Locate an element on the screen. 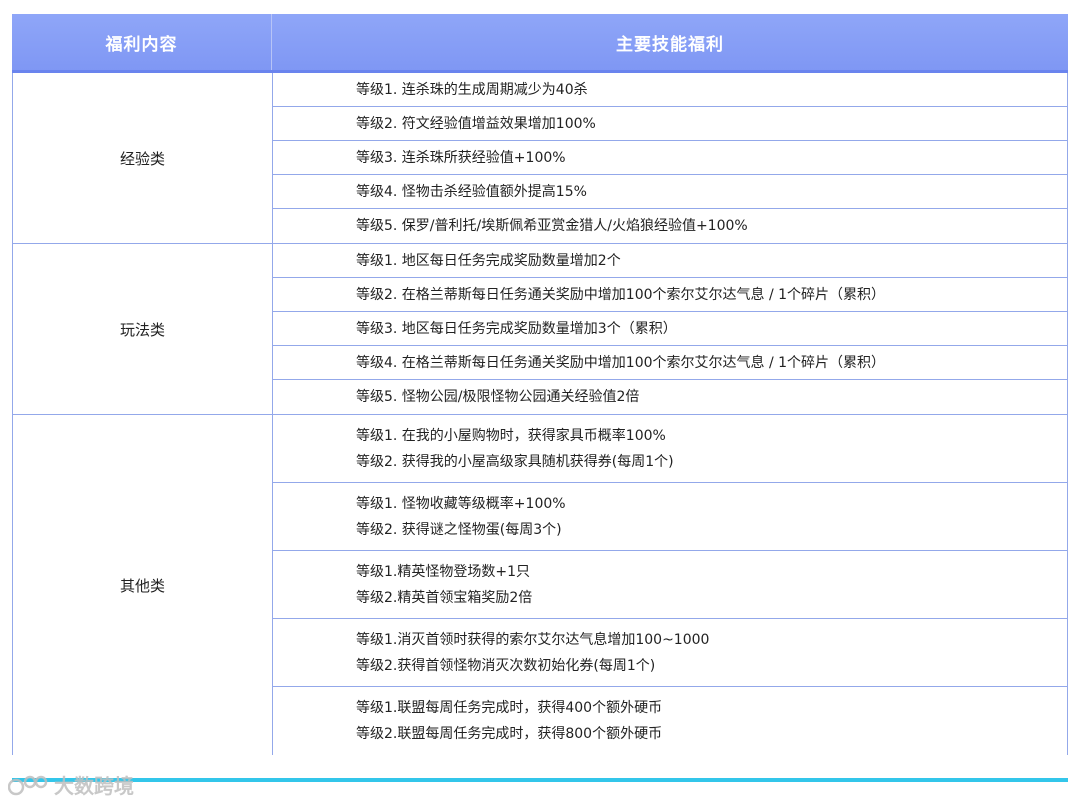  benefit-line: 等级1. 在我的小屋购物时，获得家具币概率100% is located at coordinates (511, 435).